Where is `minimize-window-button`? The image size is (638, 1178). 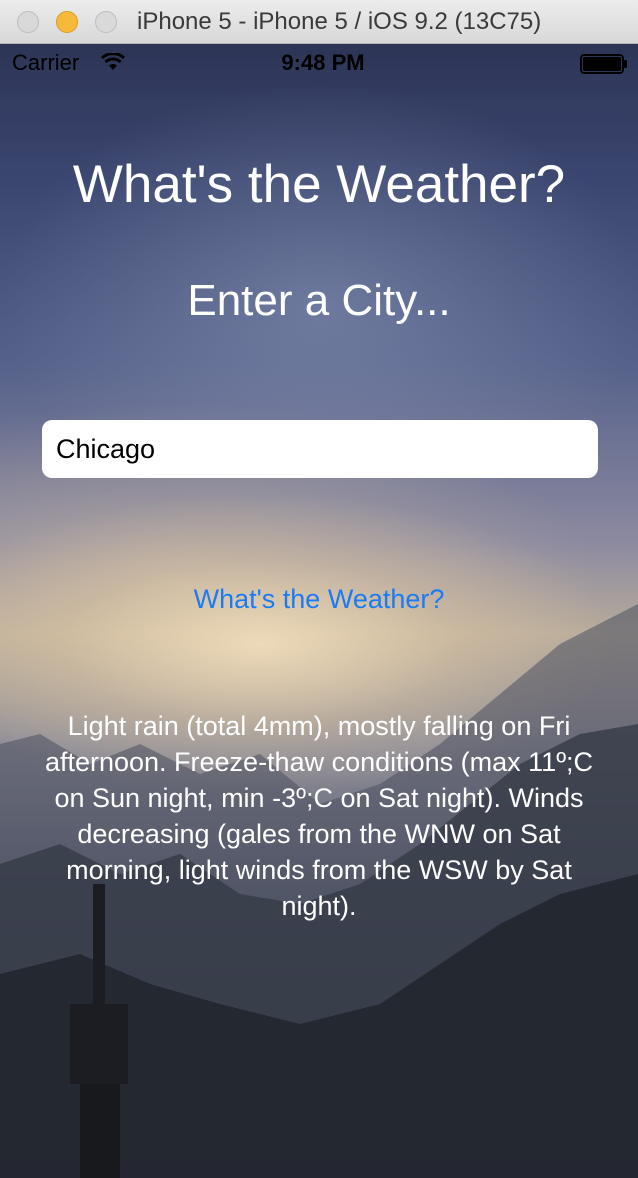 minimize-window-button is located at coordinates (67, 22).